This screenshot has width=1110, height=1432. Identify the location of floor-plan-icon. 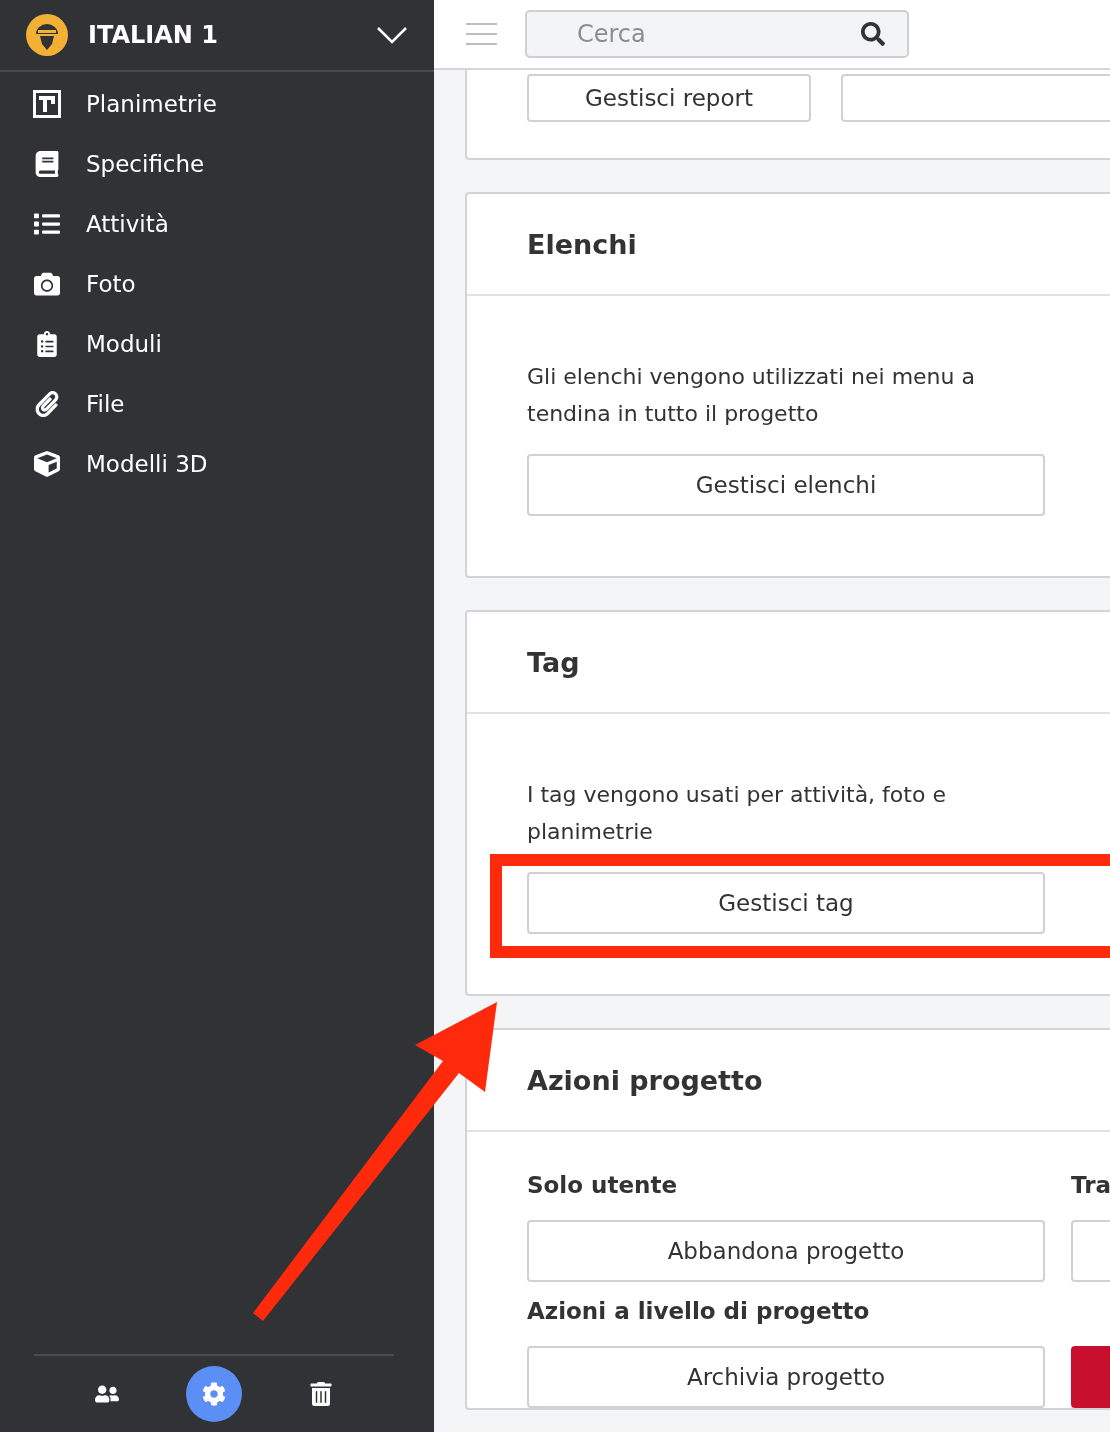
(47, 104).